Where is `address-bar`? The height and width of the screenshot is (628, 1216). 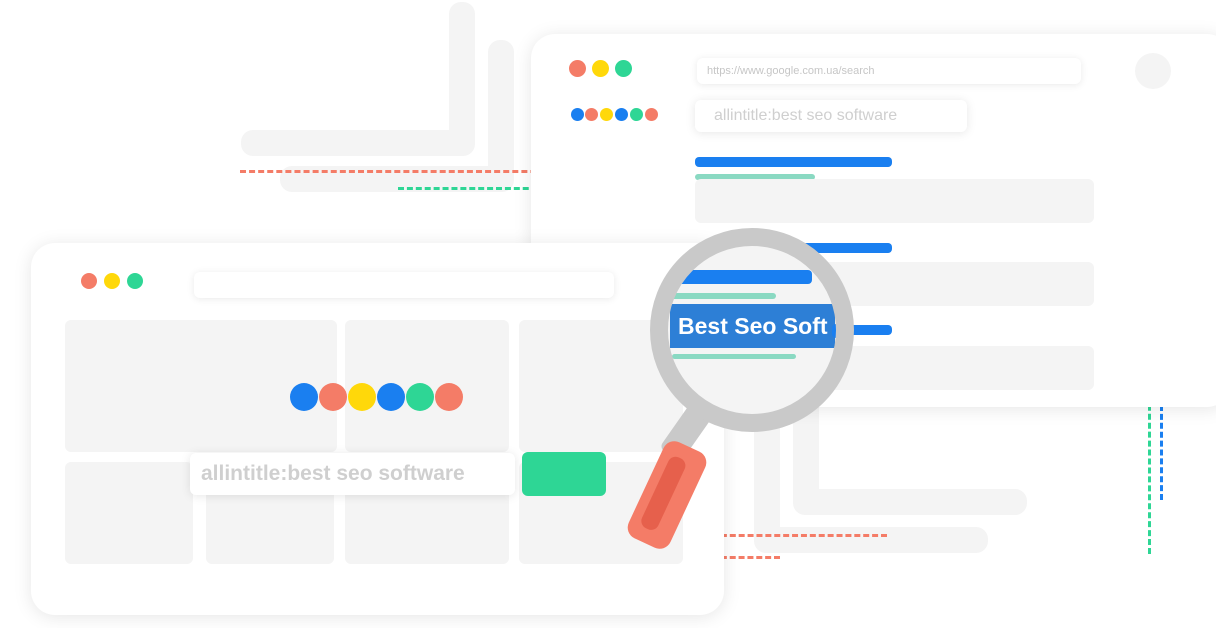
address-bar is located at coordinates (404, 285).